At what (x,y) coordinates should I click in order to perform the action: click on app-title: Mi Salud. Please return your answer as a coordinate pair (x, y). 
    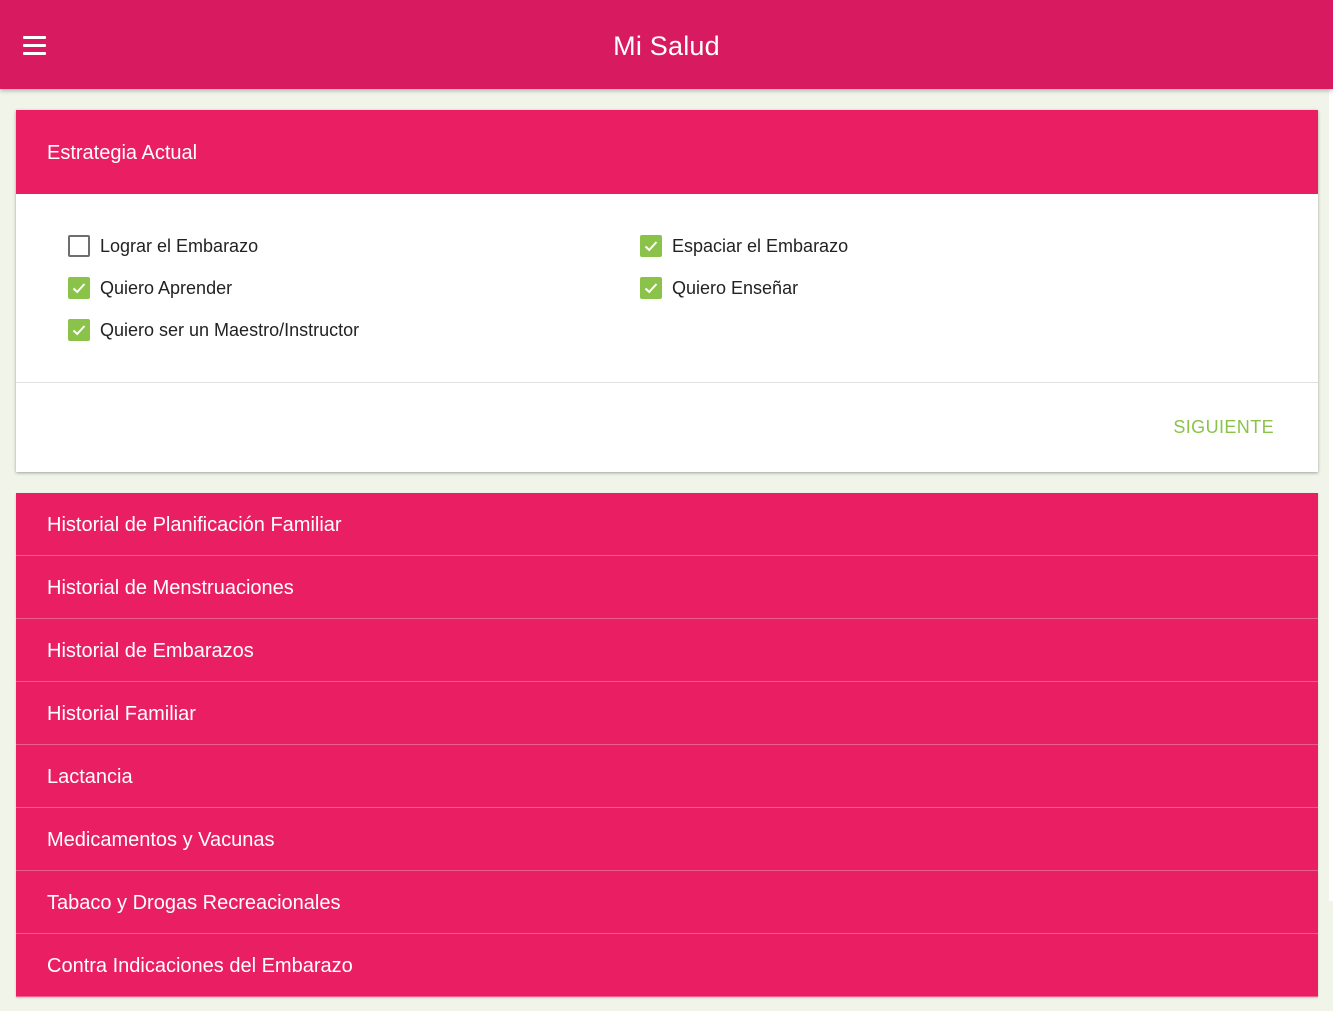
    Looking at the image, I should click on (666, 46).